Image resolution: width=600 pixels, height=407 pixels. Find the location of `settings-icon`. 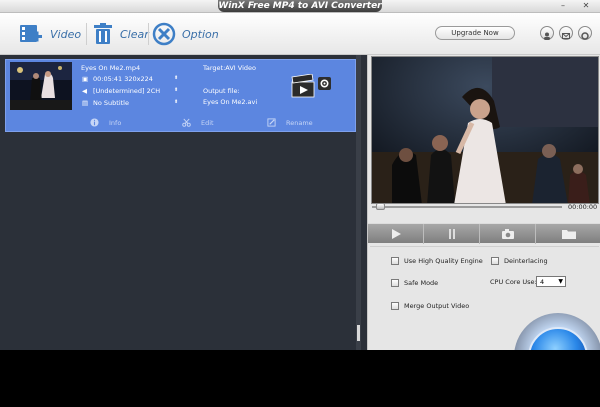

settings-icon is located at coordinates (324, 83).